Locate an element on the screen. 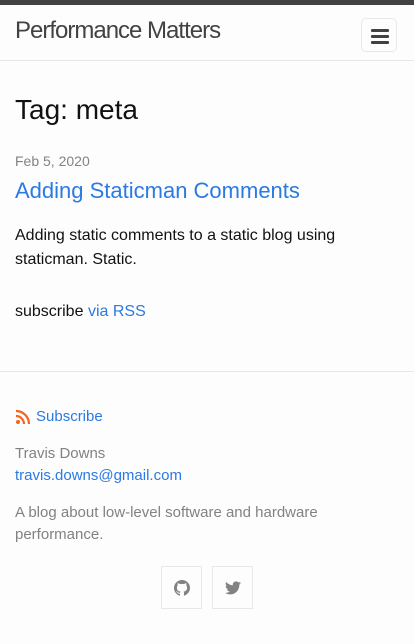  author-email-link: travis.downs@gmail.com is located at coordinates (98, 475).